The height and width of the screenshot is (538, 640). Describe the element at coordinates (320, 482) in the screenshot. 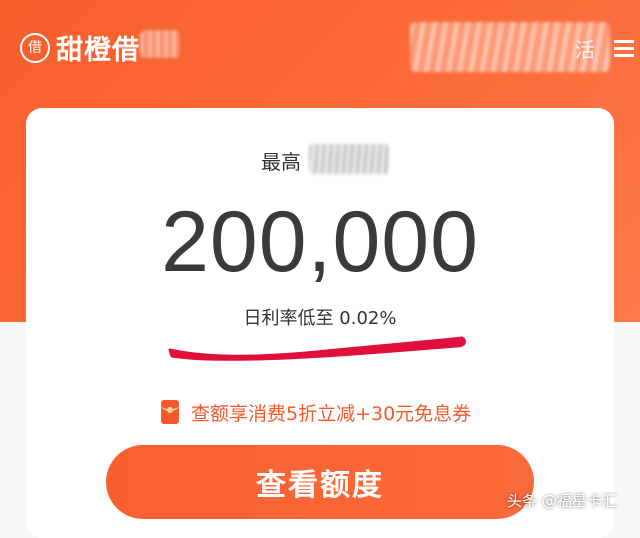

I see `check-limit-button: 查看额度` at that location.